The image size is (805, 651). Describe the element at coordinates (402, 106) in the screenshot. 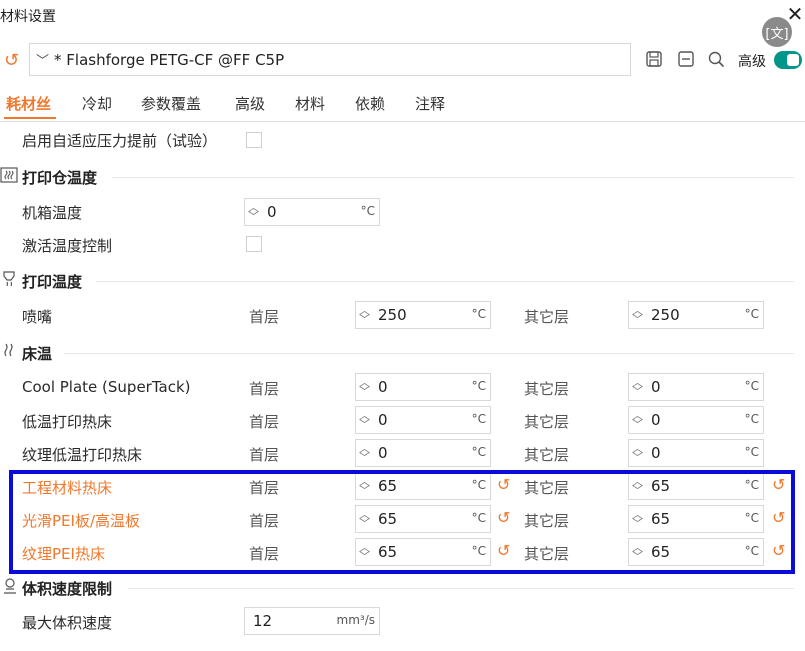

I see `tab-bar: 耗材丝 冷却 参数覆盖 高级 材料 依赖 注释` at that location.